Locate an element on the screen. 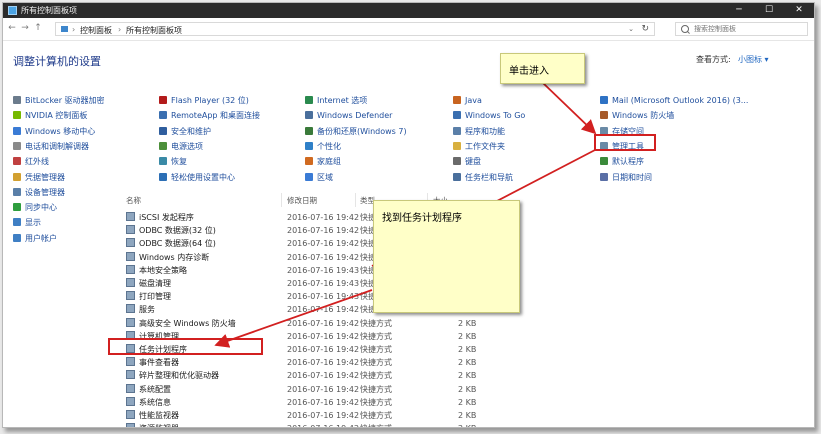 Image resolution: width=821 pixels, height=434 pixels. note-click-enter: 单击进入 is located at coordinates (542, 68).